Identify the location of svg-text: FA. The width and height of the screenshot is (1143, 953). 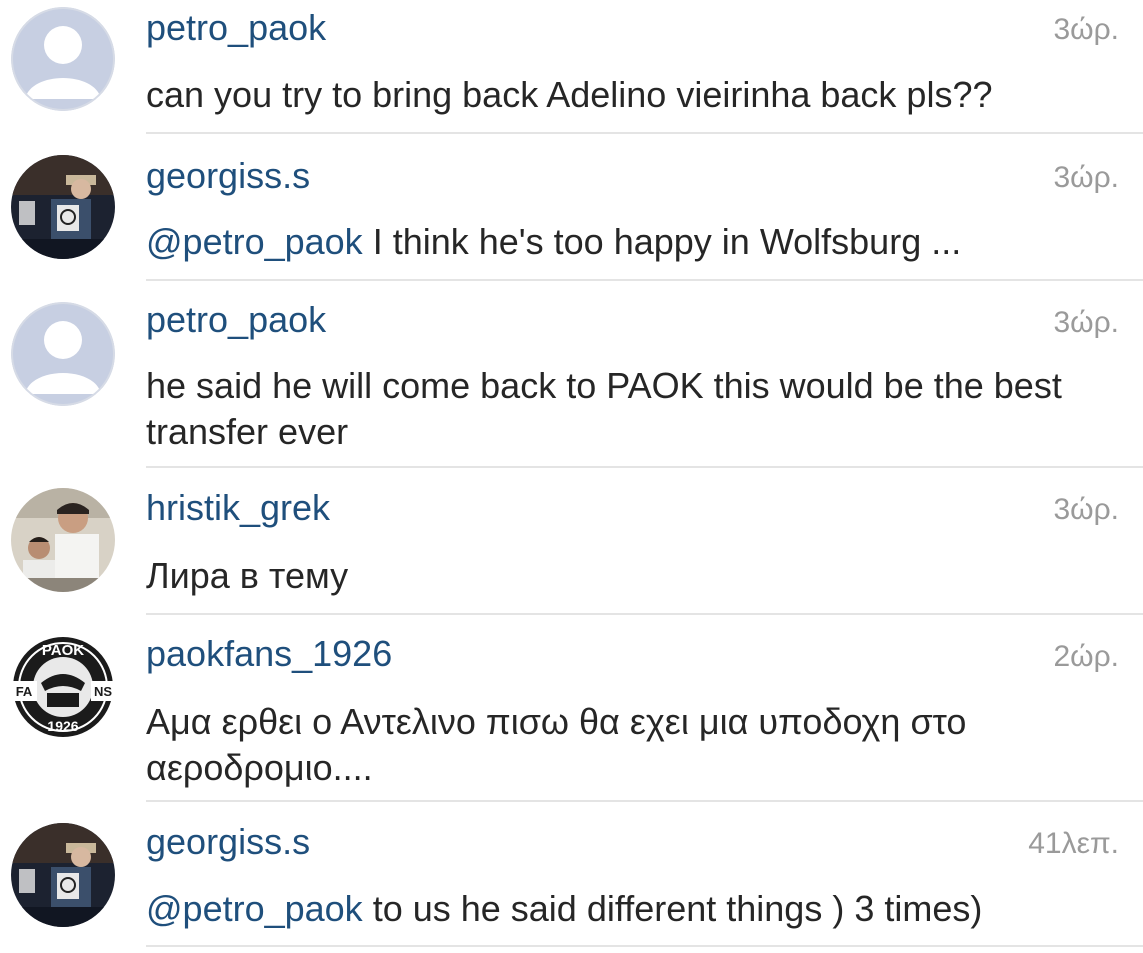
(24, 691).